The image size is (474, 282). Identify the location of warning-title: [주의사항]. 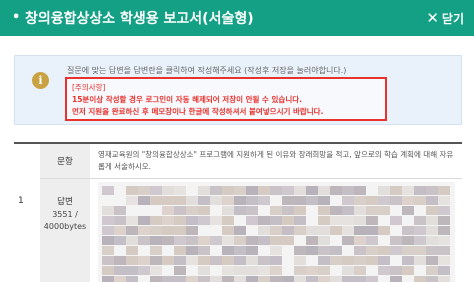
(89, 87).